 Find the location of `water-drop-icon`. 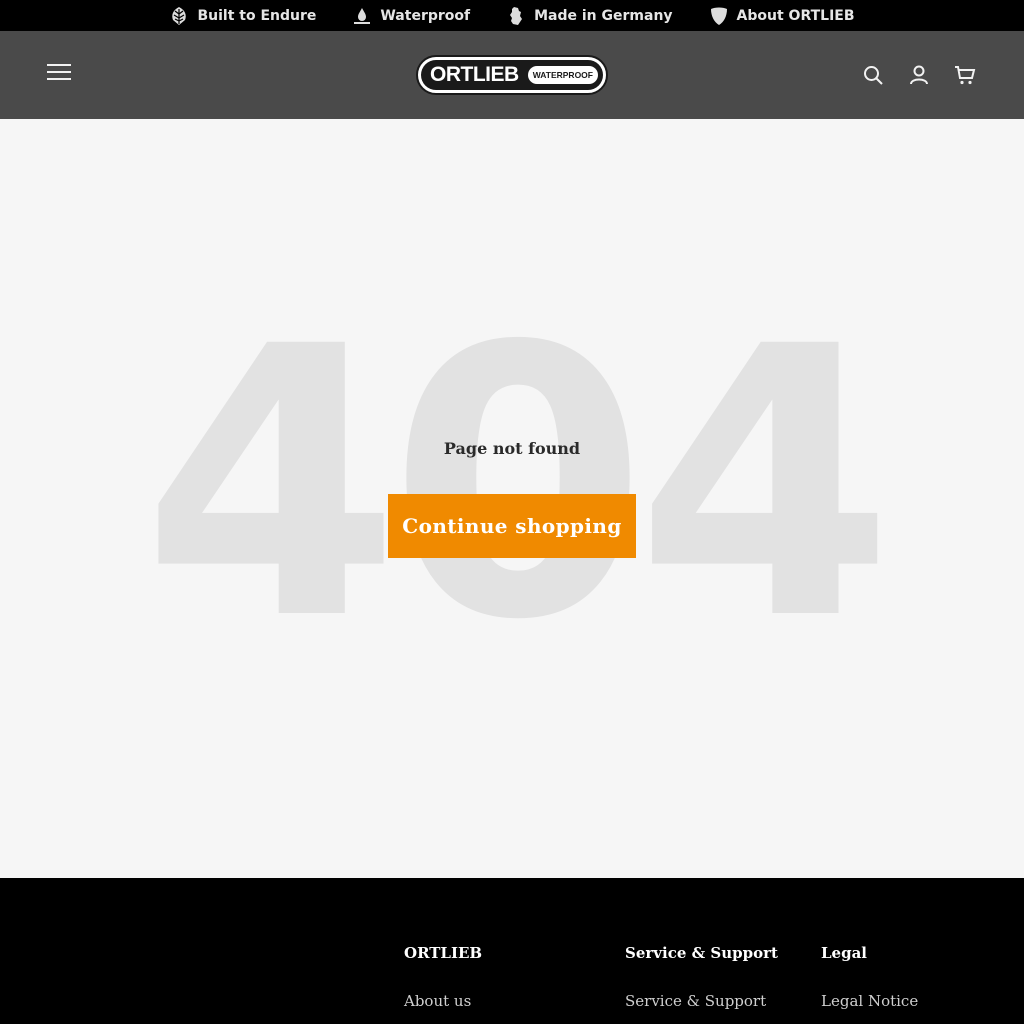

water-drop-icon is located at coordinates (362, 16).